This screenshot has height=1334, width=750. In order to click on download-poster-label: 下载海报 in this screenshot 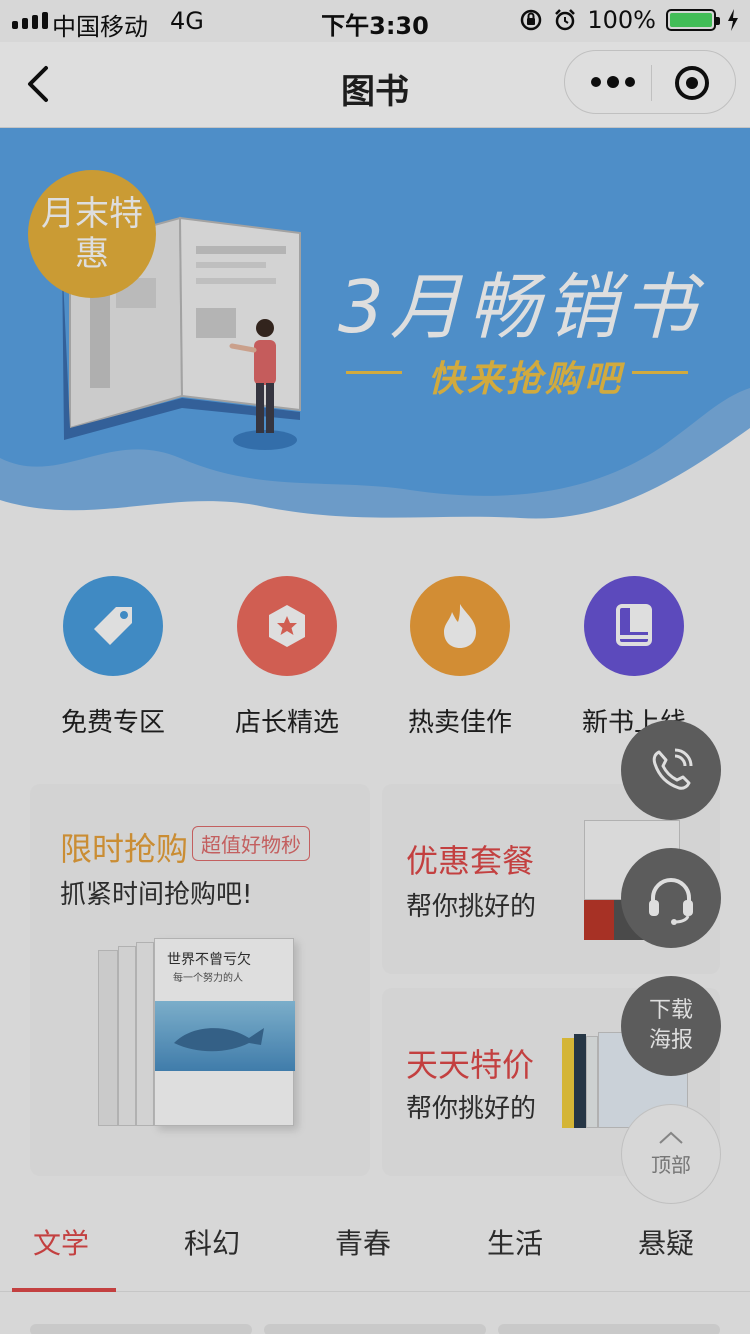, I will do `click(670, 1025)`.